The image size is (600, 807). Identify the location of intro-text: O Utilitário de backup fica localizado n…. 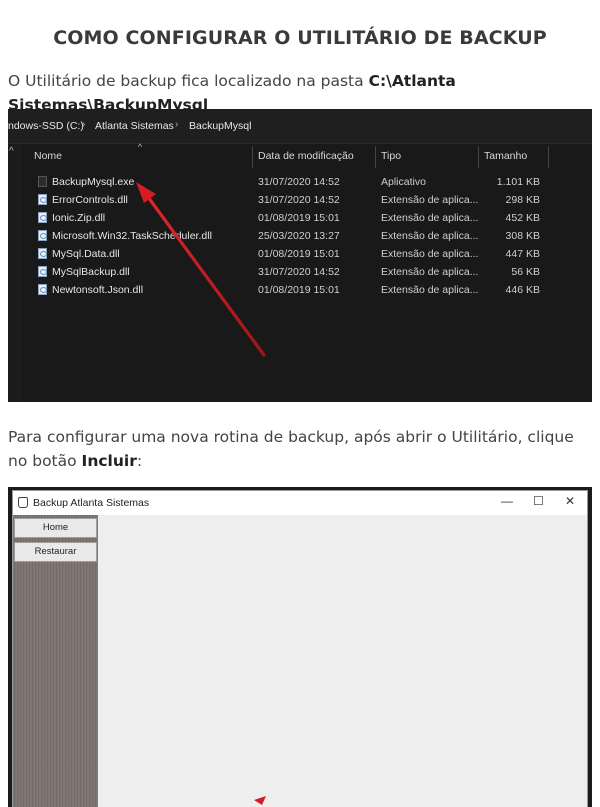
(188, 81).